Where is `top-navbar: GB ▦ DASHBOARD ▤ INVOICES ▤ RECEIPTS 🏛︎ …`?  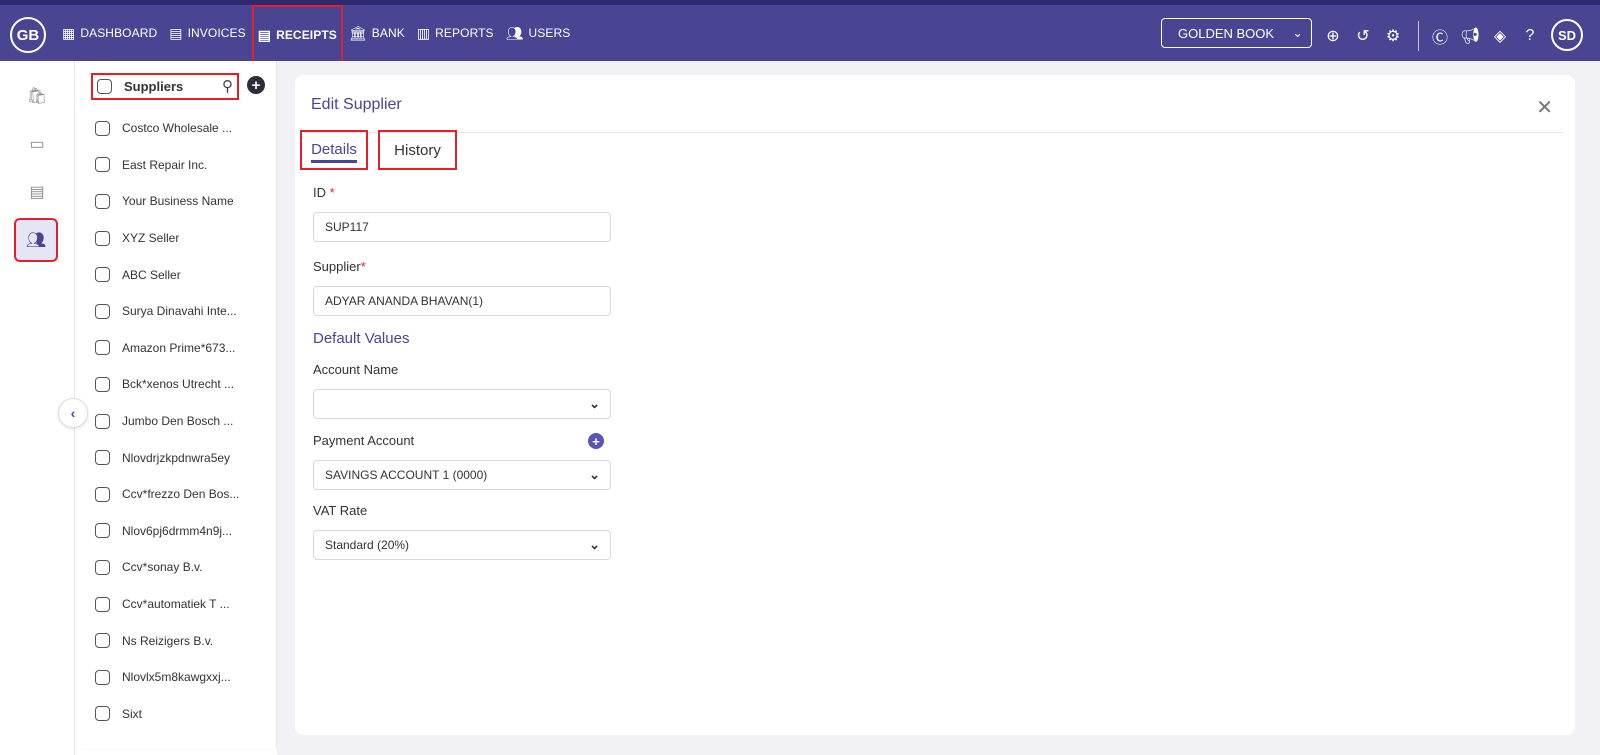 top-navbar: GB ▦ DASHBOARD ▤ INVOICES ▤ RECEIPTS 🏛︎ … is located at coordinates (800, 32).